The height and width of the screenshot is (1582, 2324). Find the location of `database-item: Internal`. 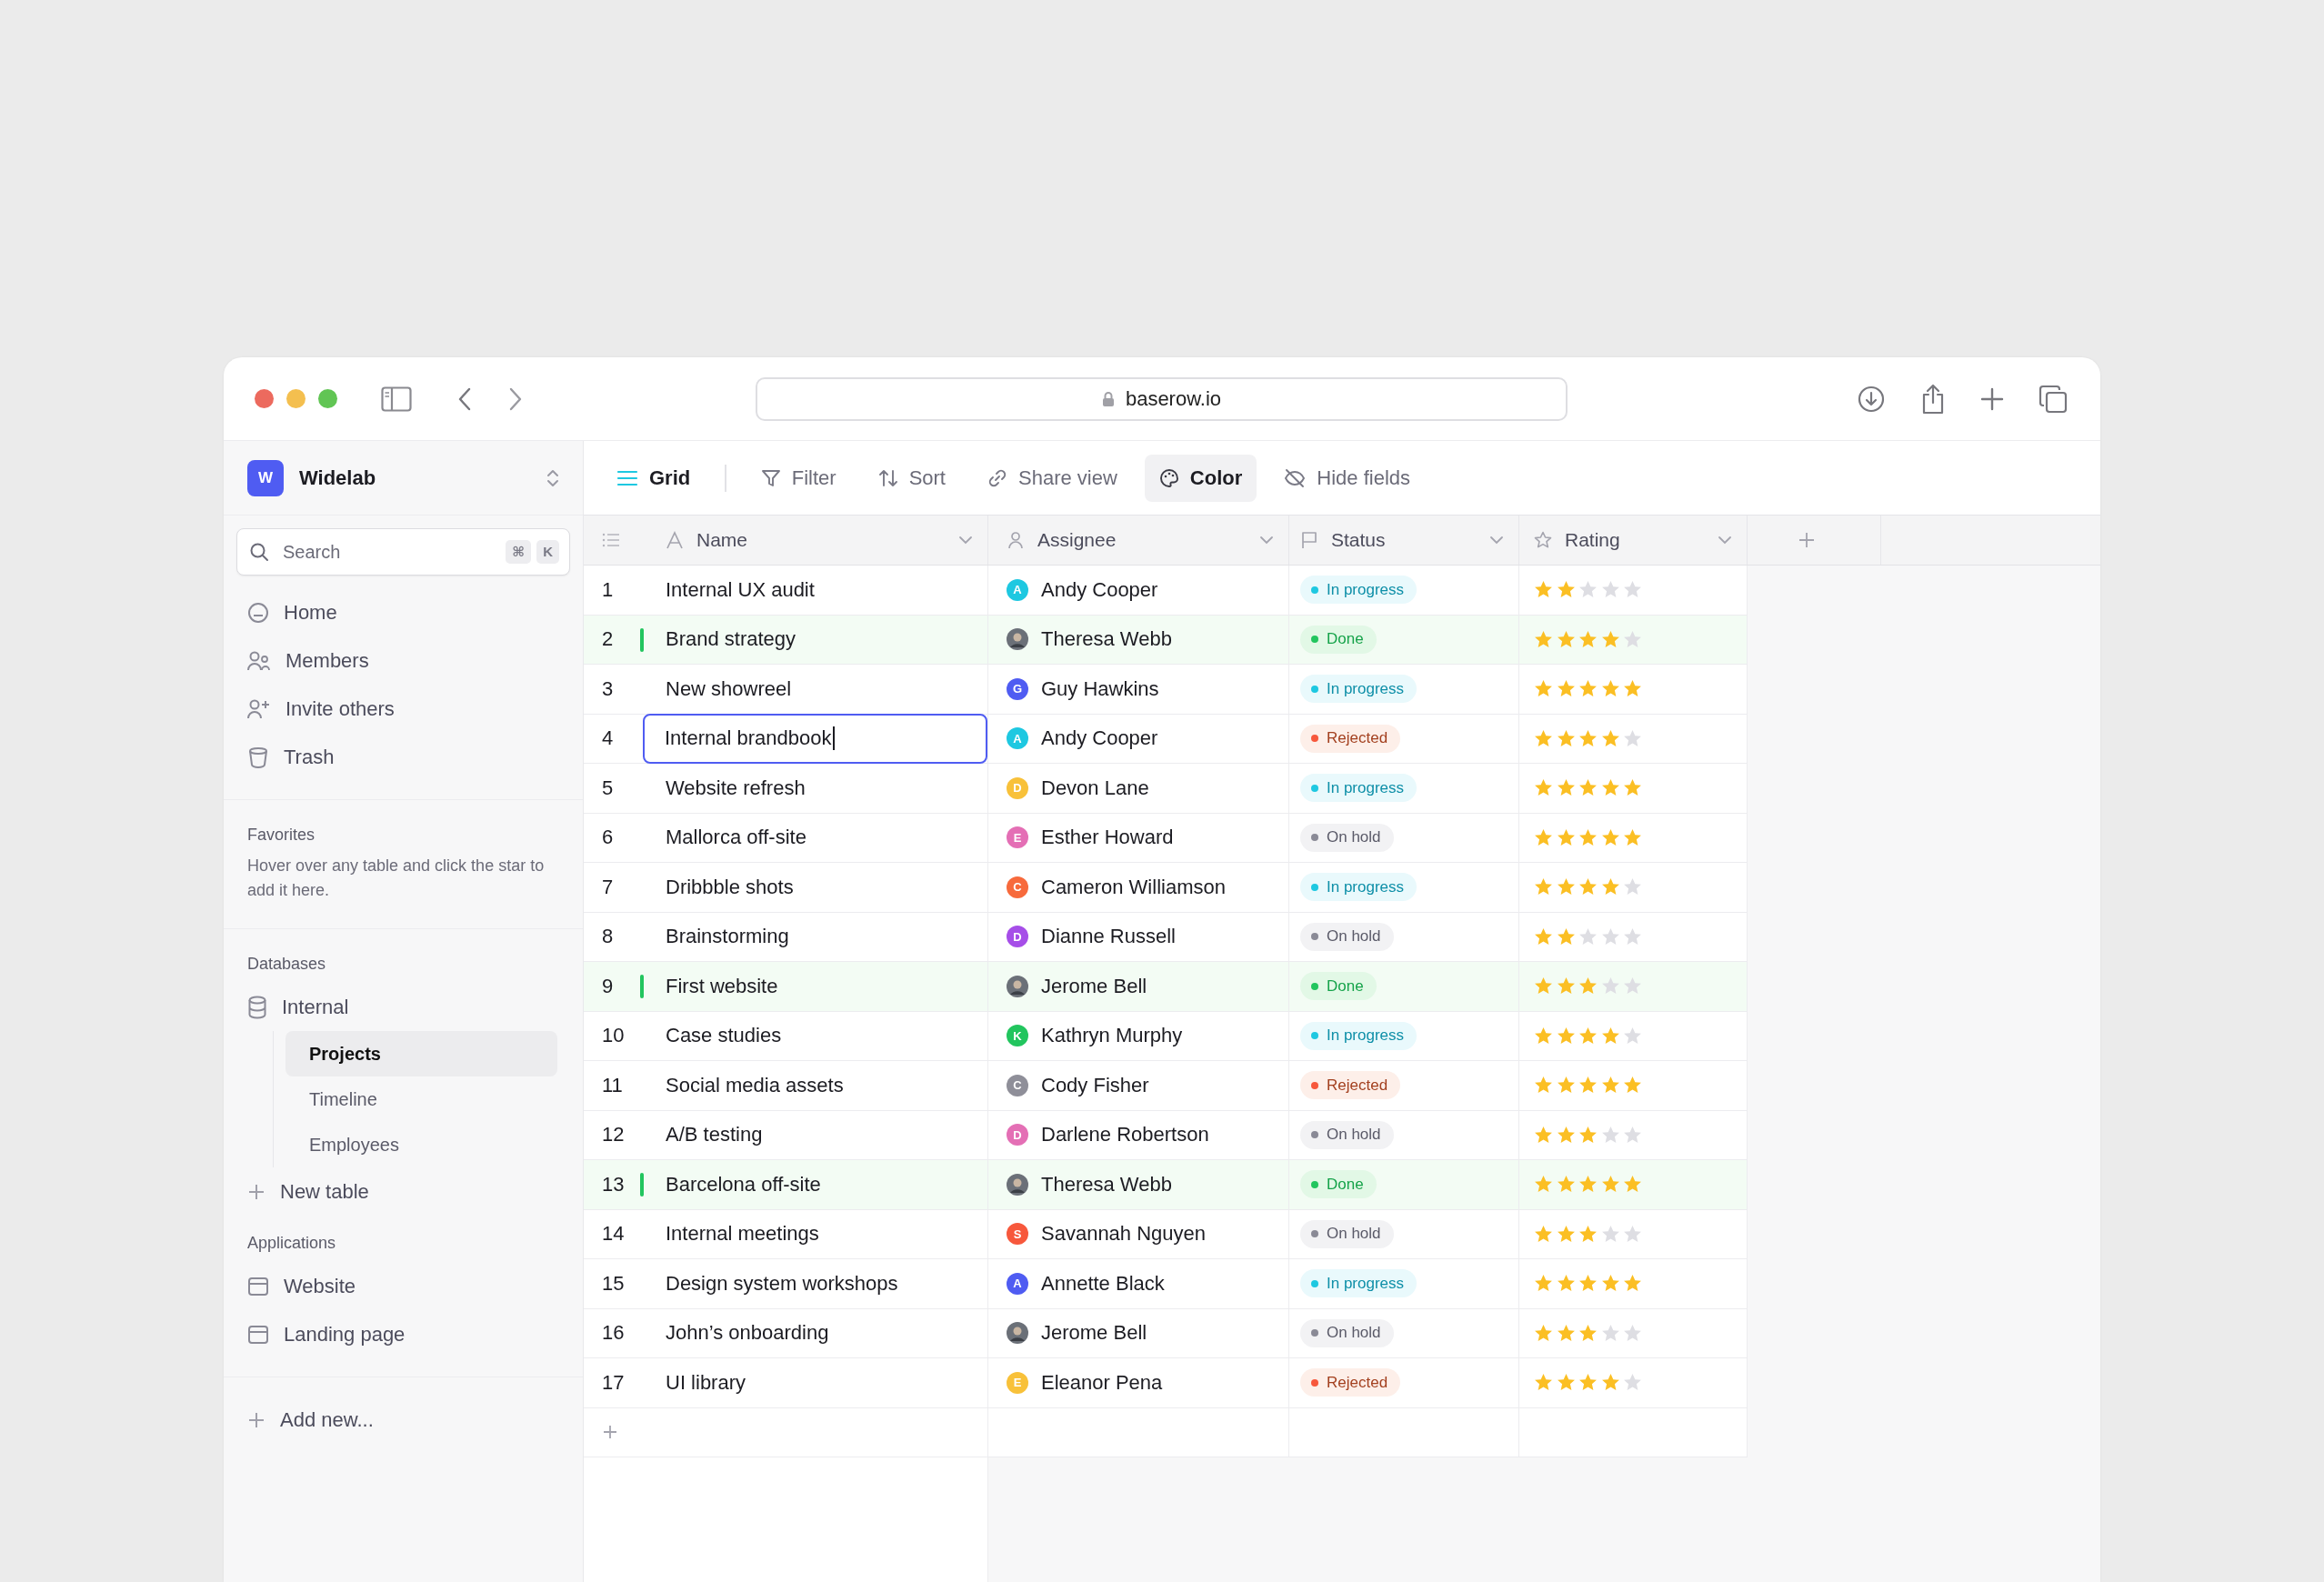

database-item: Internal is located at coordinates (403, 1007).